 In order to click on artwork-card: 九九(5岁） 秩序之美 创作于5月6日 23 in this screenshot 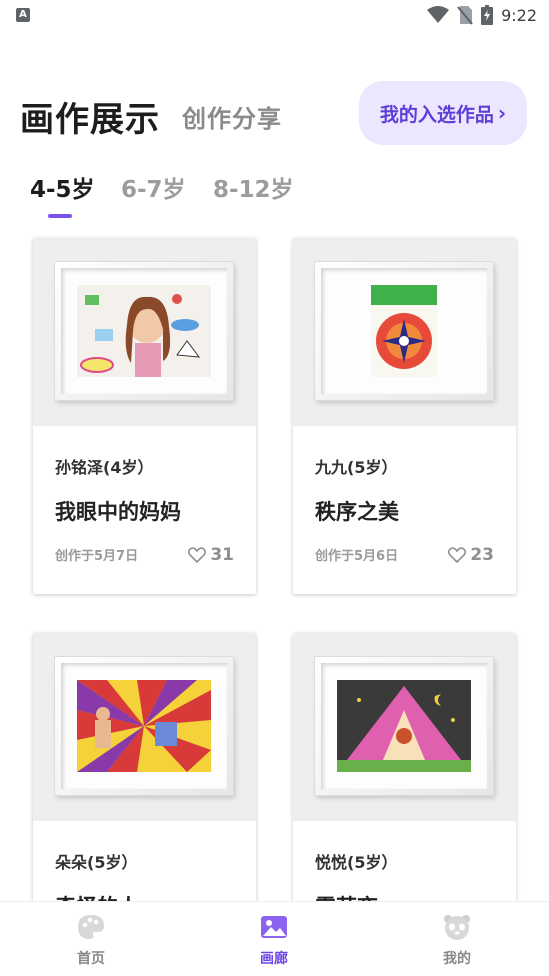, I will do `click(404, 416)`.